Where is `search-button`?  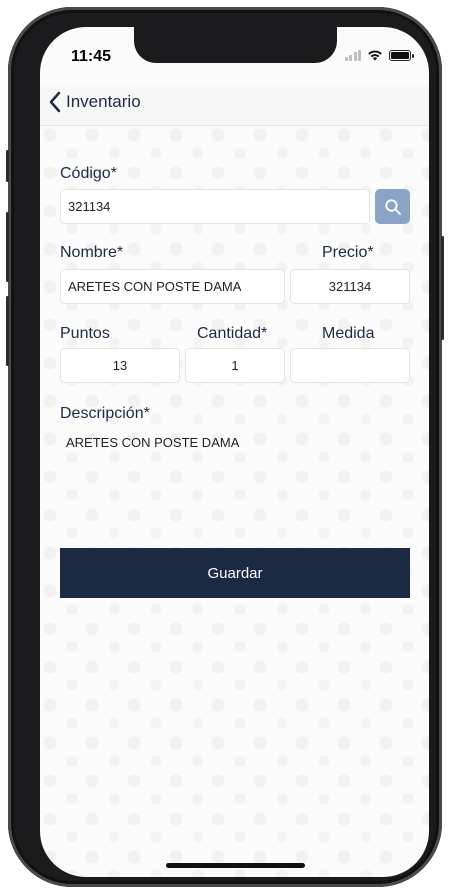
search-button is located at coordinates (392, 206).